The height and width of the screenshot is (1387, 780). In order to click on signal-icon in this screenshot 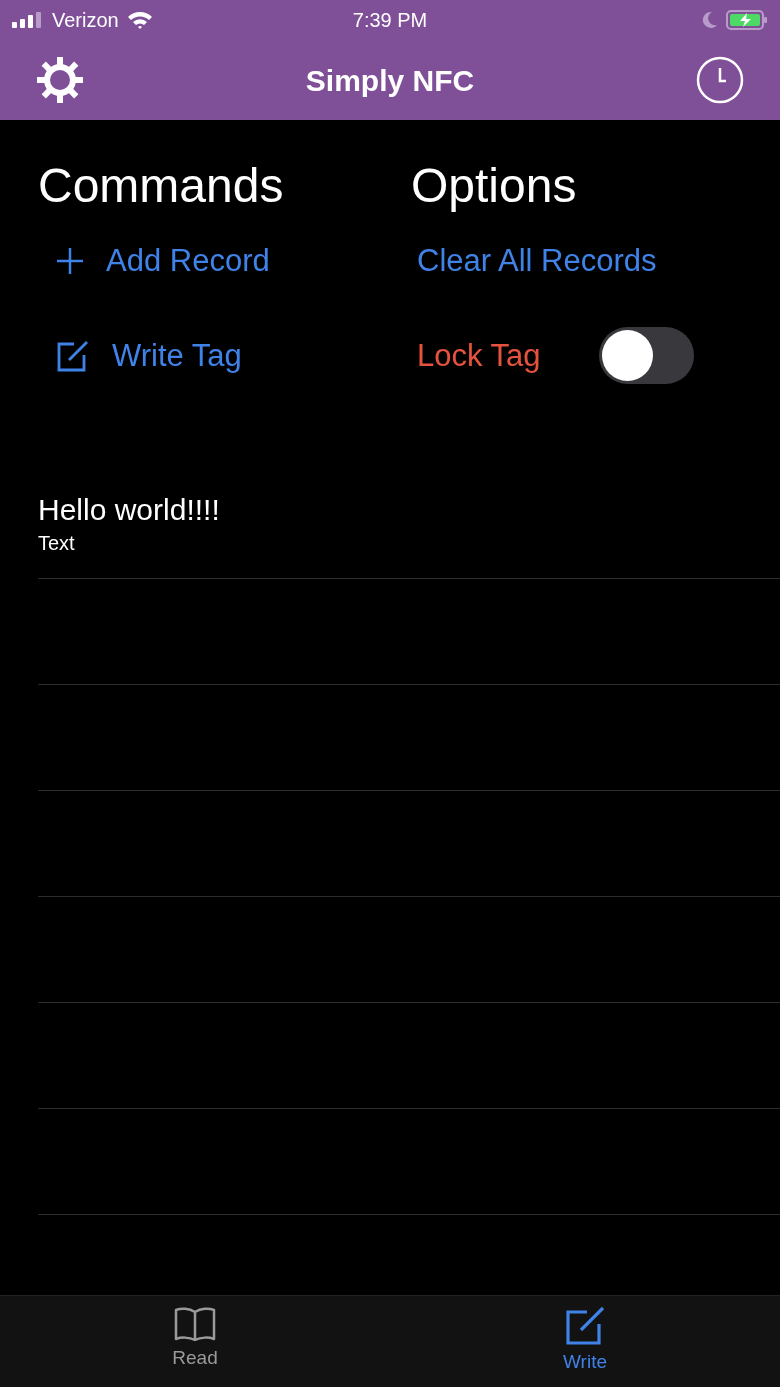, I will do `click(28, 20)`.